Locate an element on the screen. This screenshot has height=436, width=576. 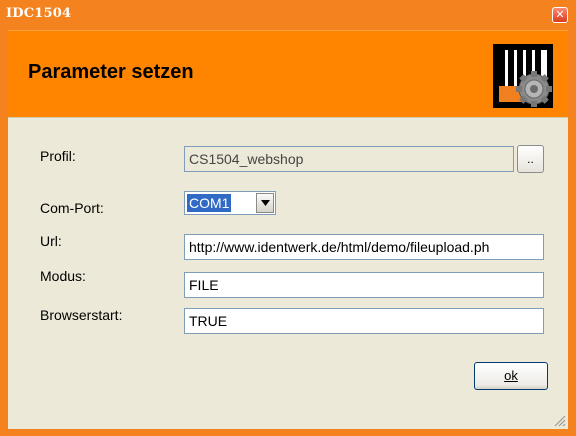
comport-select: COM1 is located at coordinates (230, 203).